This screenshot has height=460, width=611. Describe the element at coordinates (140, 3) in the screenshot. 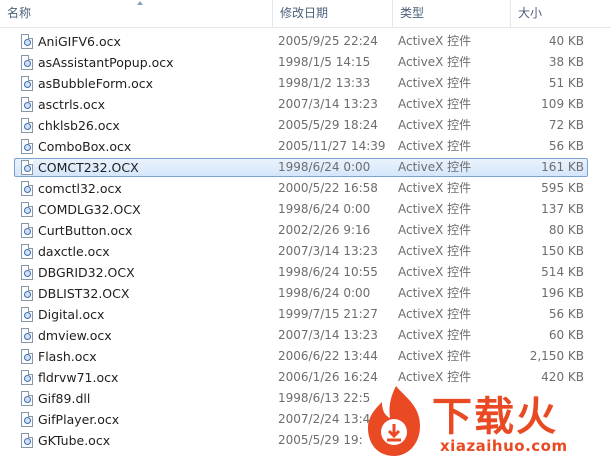

I see `sort-ascending-icon` at that location.